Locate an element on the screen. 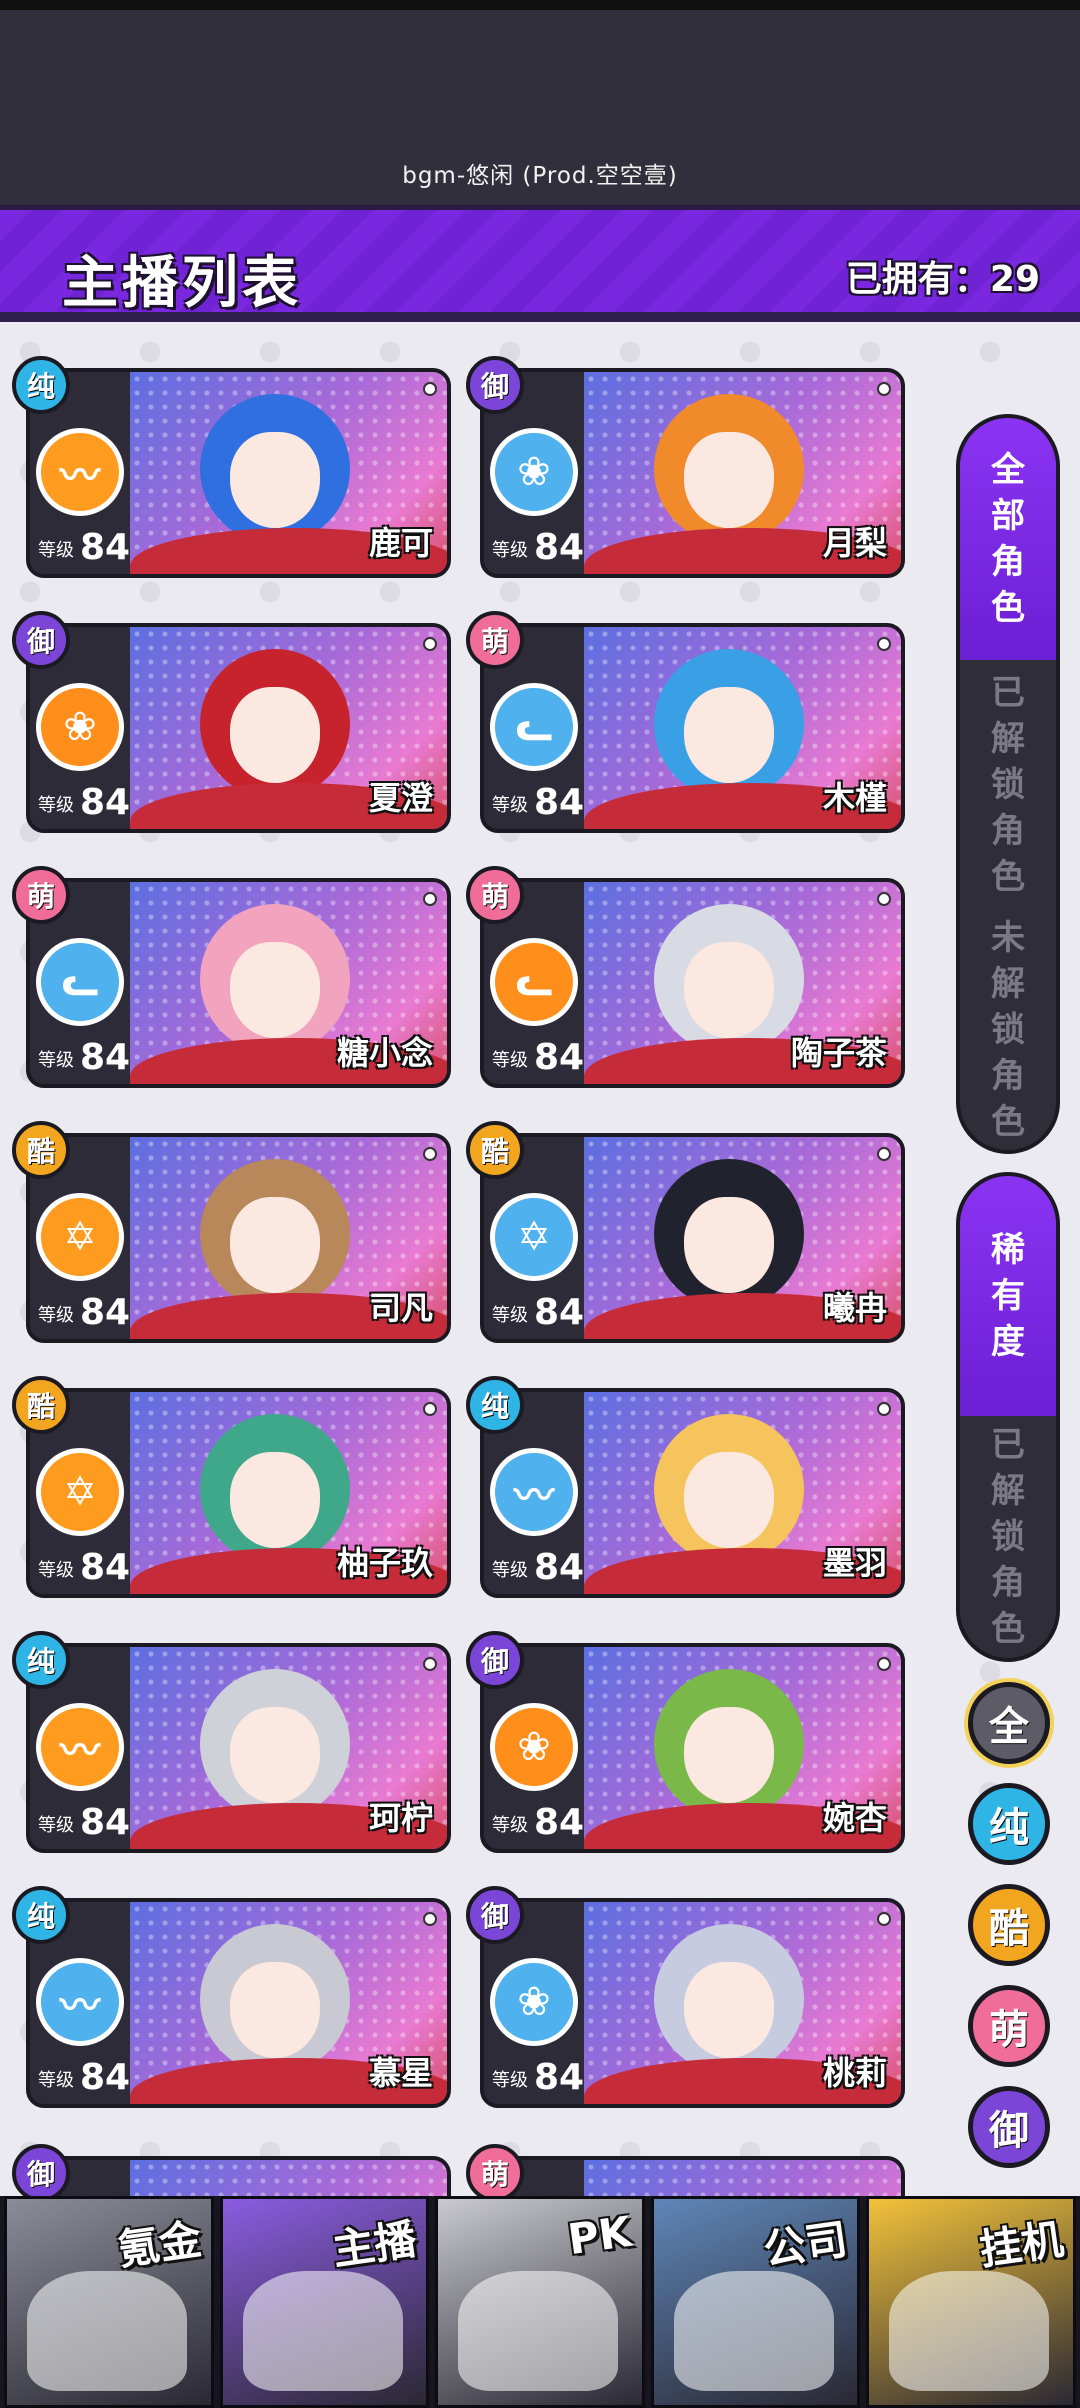  type-filter-1: 纯 is located at coordinates (1009, 1824).